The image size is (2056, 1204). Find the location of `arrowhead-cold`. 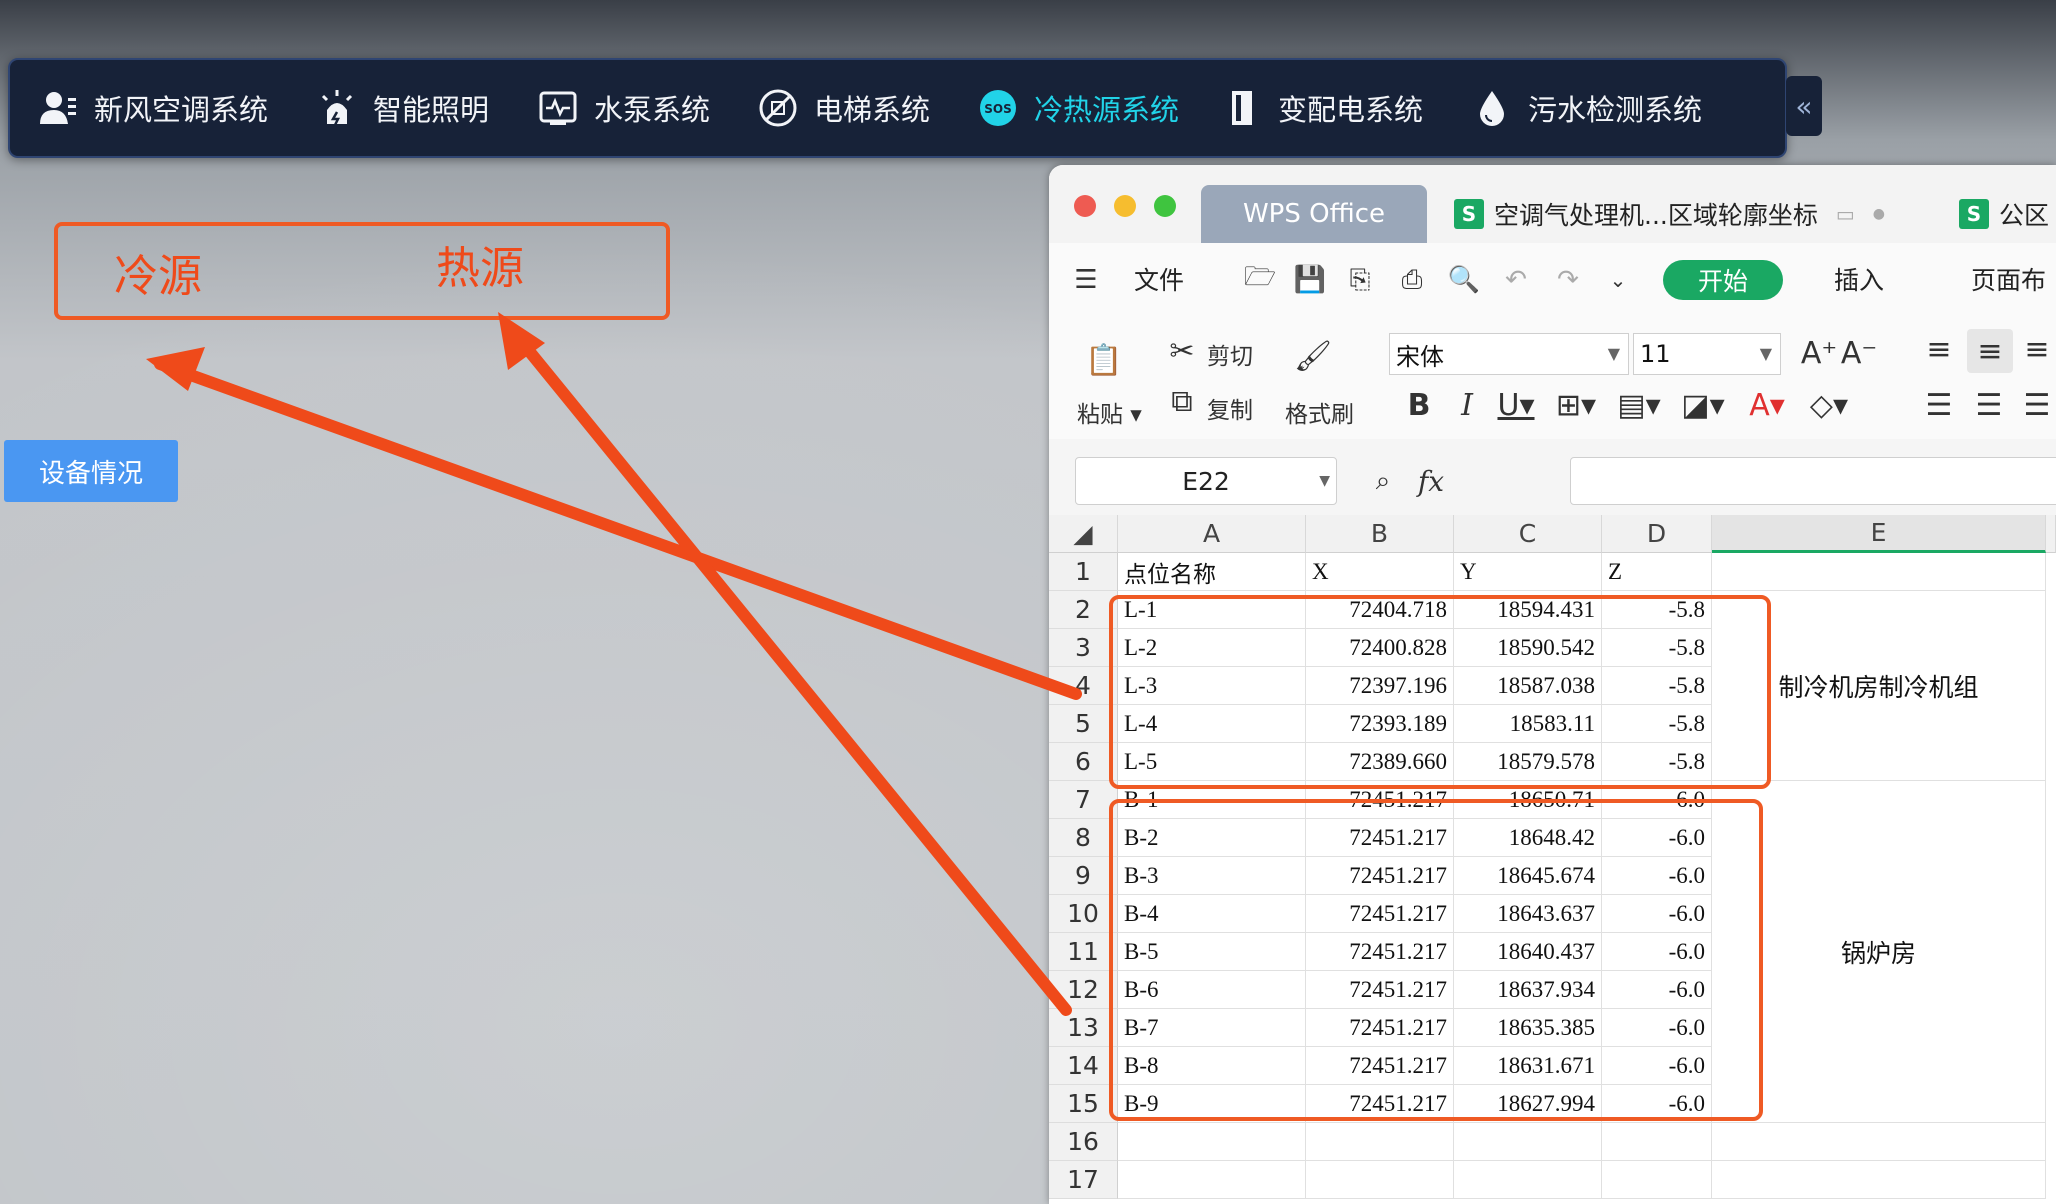

arrowhead-cold is located at coordinates (175, 369).